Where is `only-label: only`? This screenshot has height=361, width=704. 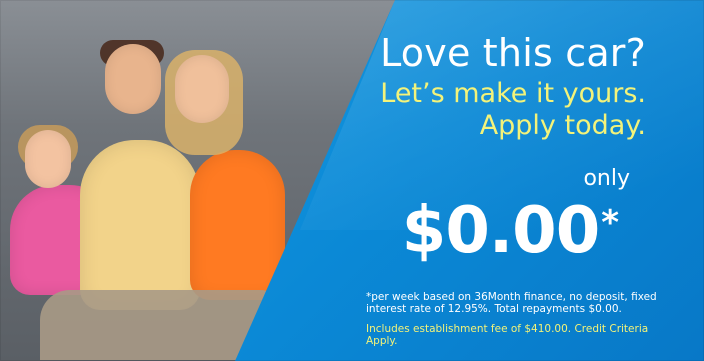 only-label: only is located at coordinates (606, 178).